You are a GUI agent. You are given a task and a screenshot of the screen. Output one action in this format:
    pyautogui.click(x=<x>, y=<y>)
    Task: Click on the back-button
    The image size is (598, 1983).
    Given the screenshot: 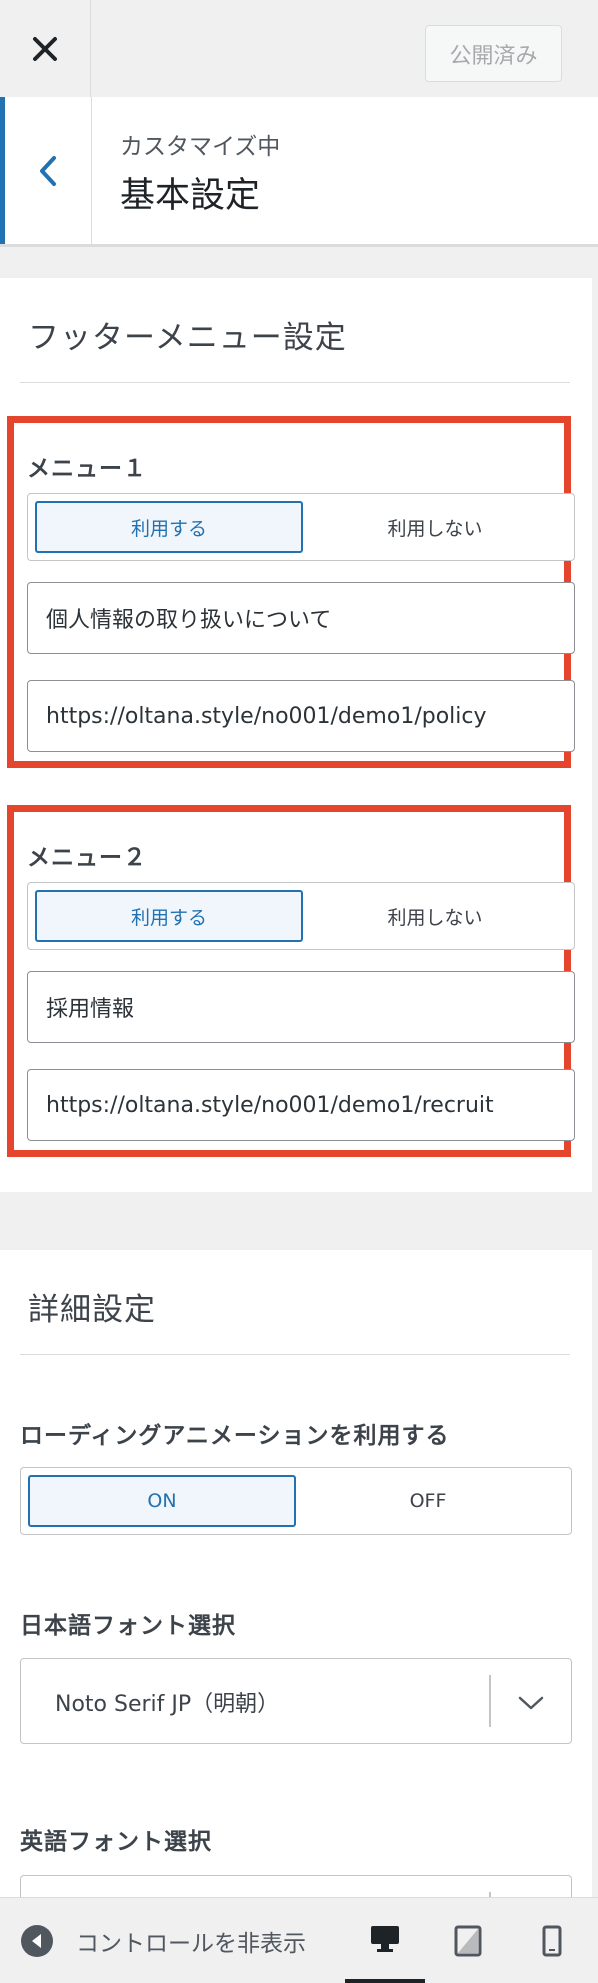 What is the action you would take?
    pyautogui.click(x=48, y=170)
    